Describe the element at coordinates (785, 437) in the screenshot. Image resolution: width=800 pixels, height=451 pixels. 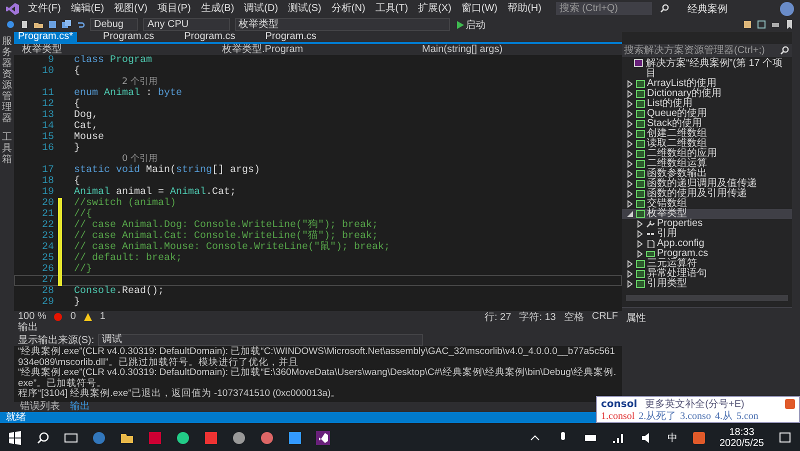
I see `notification-icon` at that location.